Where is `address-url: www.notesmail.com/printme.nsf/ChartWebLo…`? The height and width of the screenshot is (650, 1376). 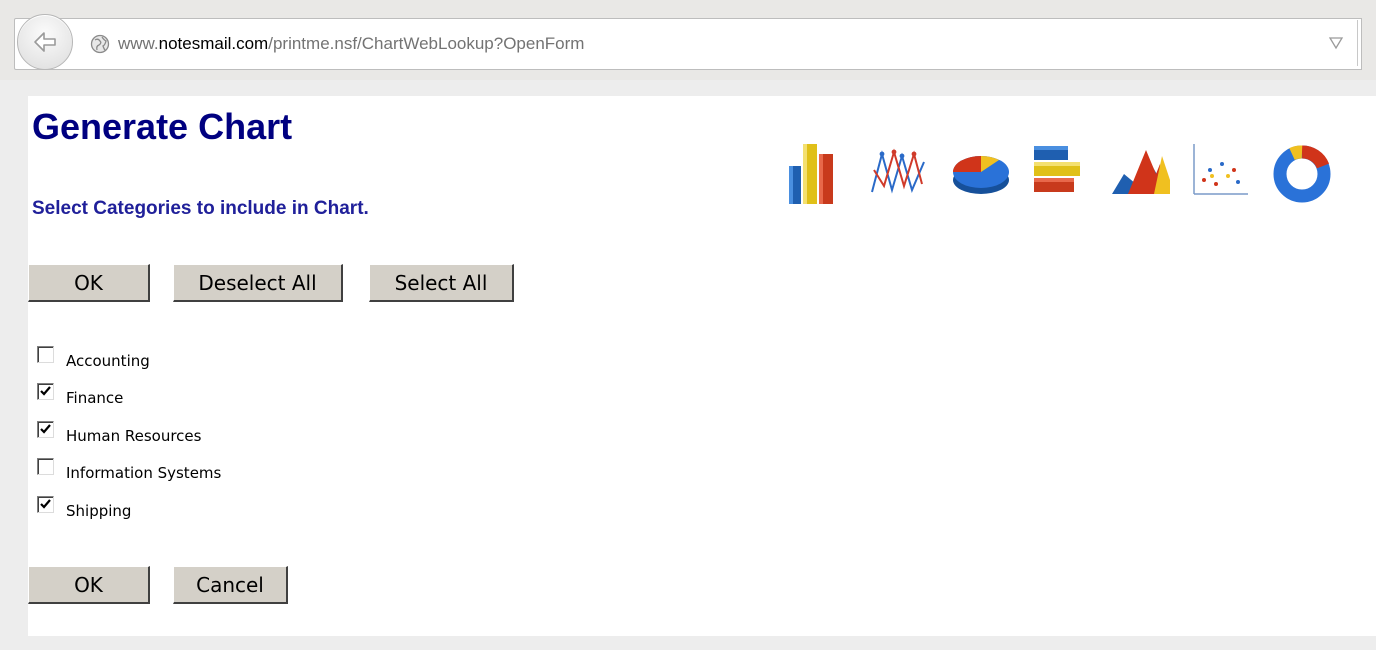
address-url: www.notesmail.com/printme.nsf/ChartWebLo… is located at coordinates (351, 44).